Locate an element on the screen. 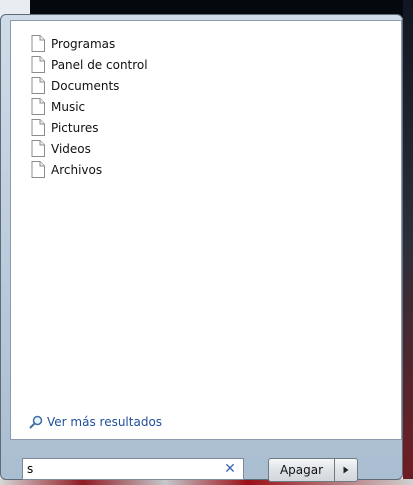  result-item-documents: Documents is located at coordinates (89, 85).